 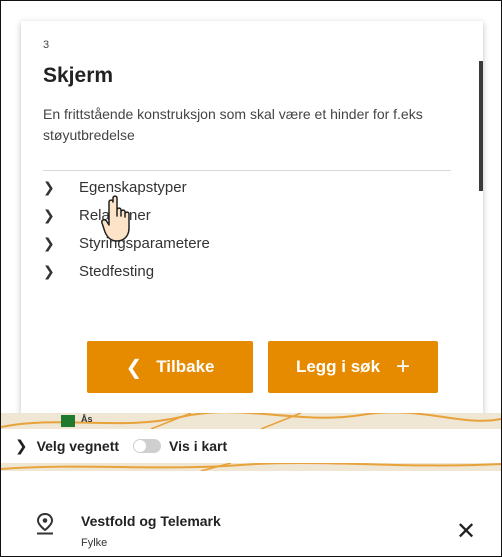 I want to click on add-button-label: Legg i søk, so click(x=338, y=366).